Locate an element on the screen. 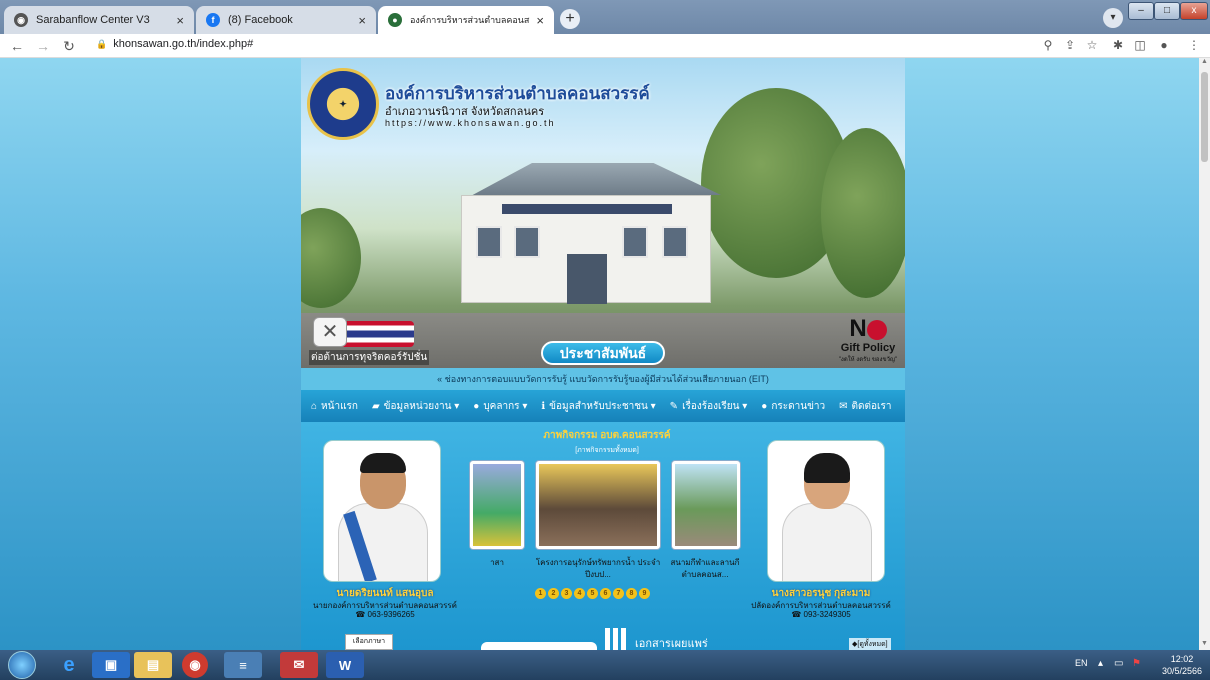 The image size is (1210, 680). page-dot: 4 is located at coordinates (579, 593).